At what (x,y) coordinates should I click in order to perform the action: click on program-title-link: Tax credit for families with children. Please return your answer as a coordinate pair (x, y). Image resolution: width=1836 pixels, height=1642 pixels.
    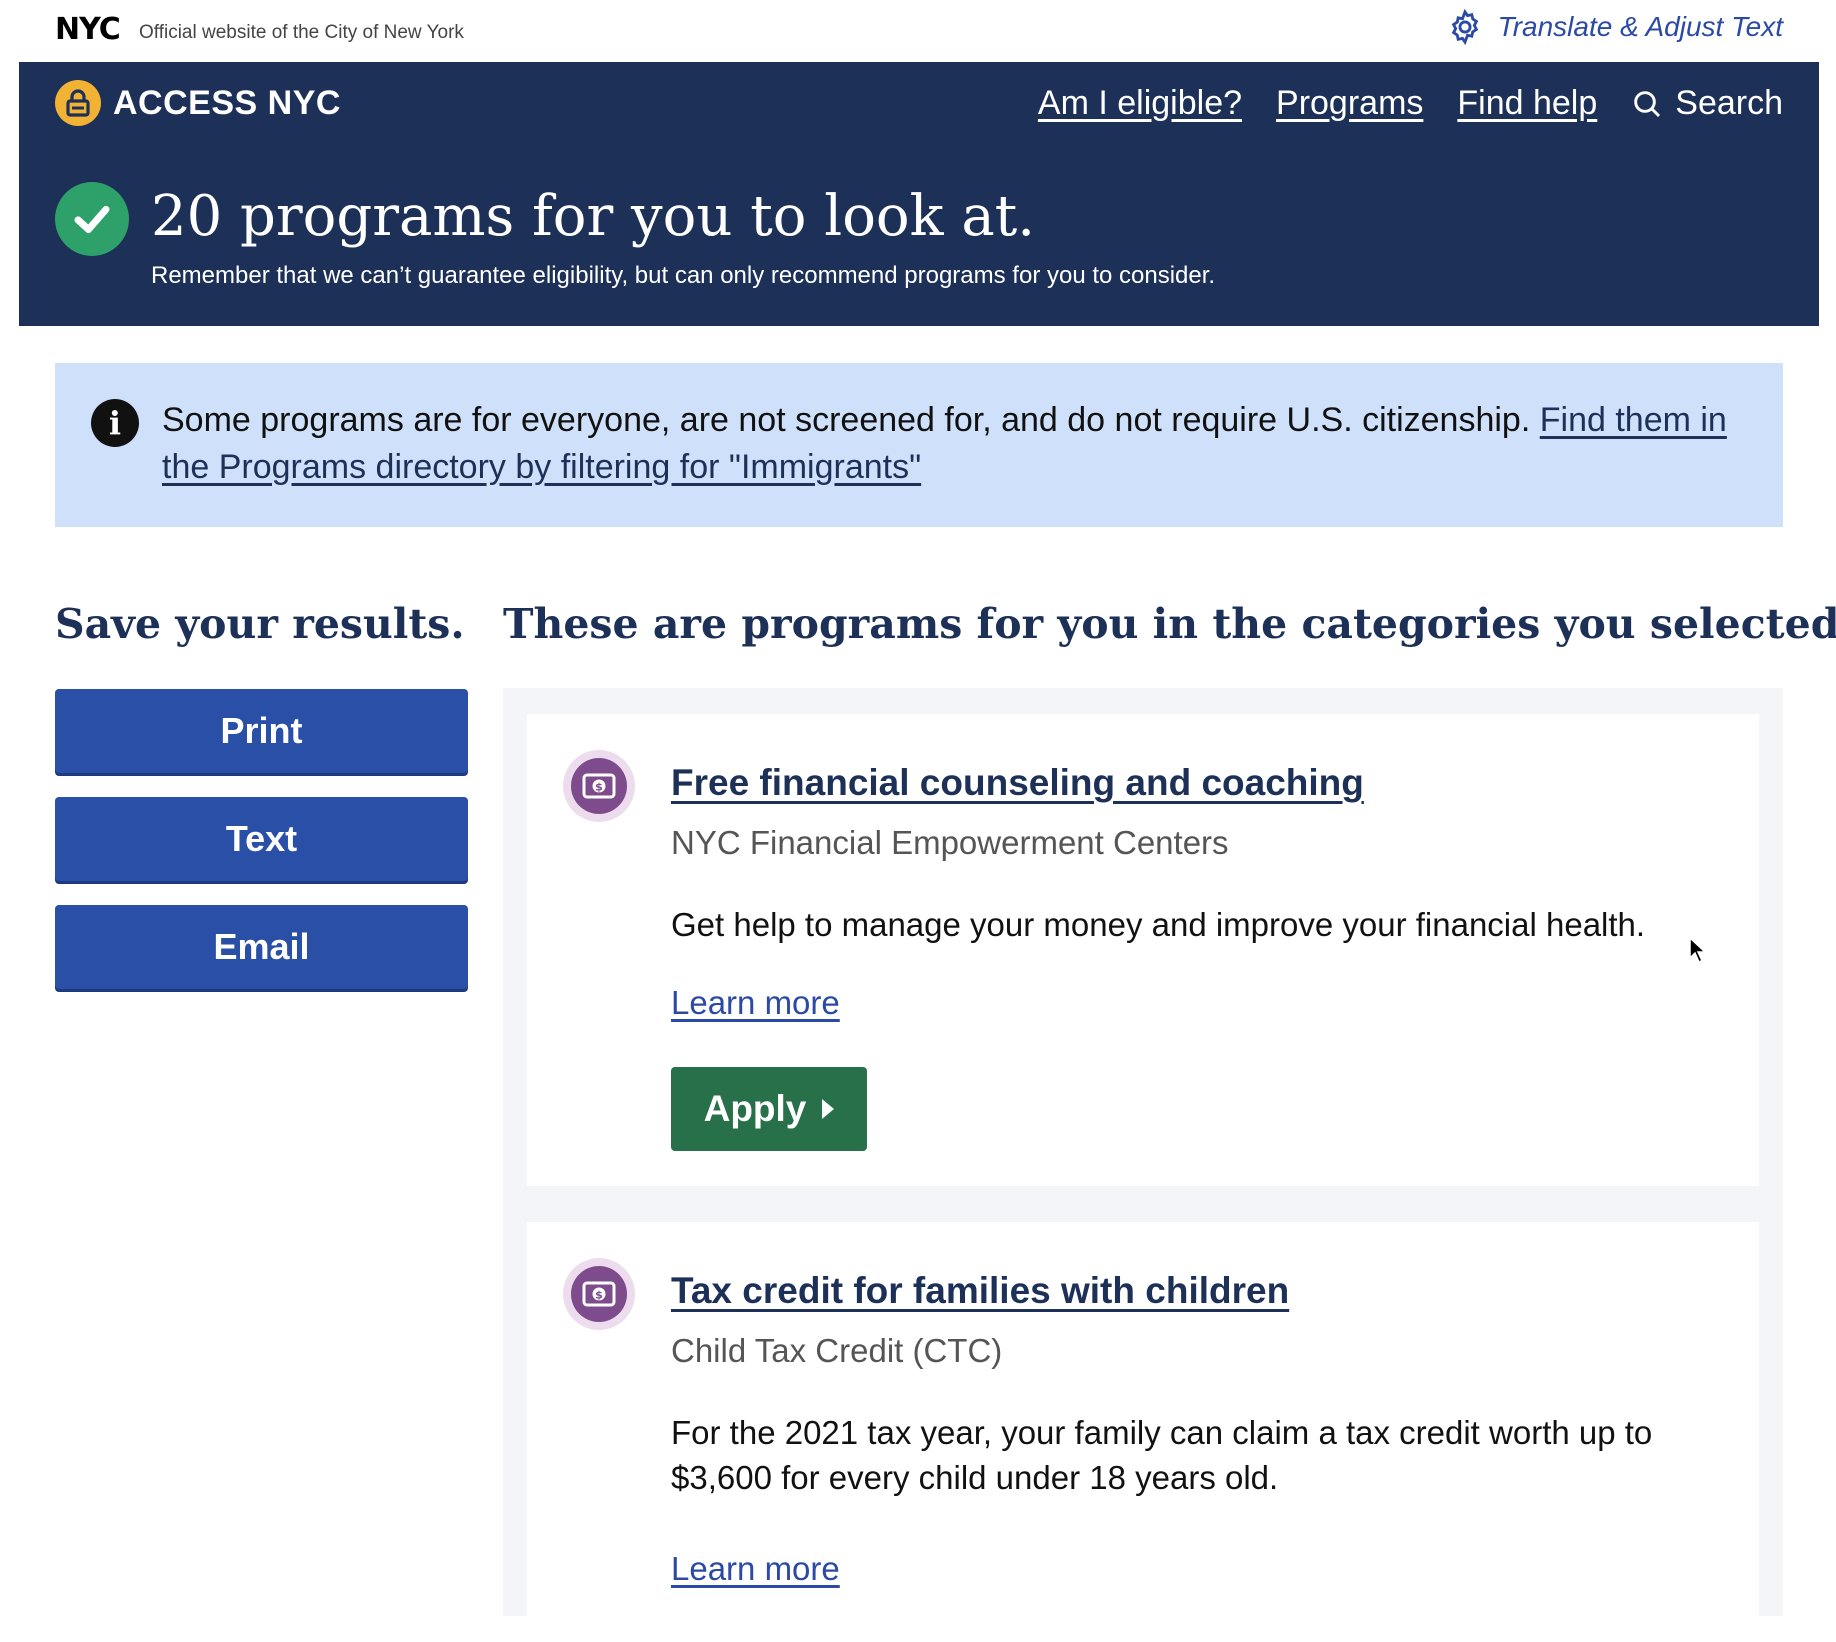
    Looking at the image, I should click on (980, 1291).